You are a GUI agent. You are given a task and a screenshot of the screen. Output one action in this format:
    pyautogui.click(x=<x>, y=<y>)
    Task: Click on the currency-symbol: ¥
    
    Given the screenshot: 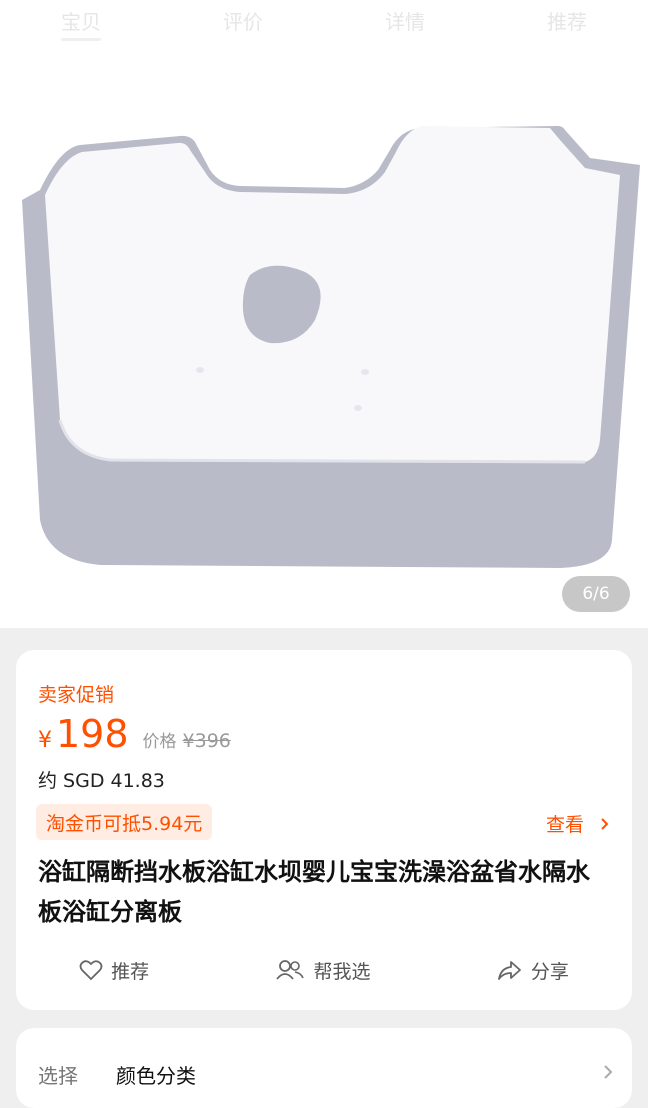 What is the action you would take?
    pyautogui.click(x=45, y=740)
    